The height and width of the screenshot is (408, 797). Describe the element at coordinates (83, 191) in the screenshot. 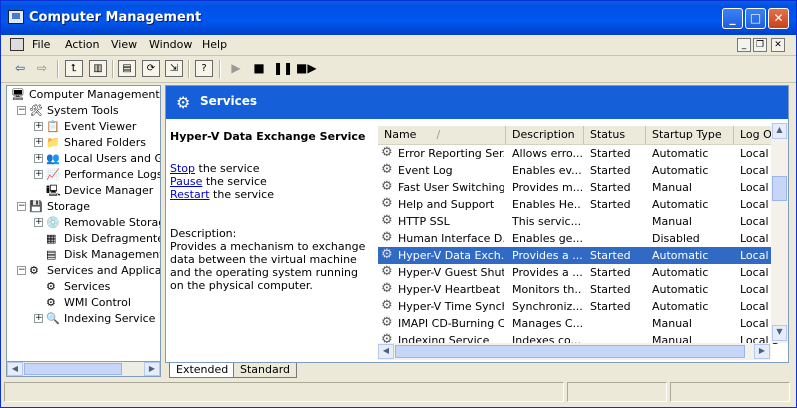

I see `tree-item: 🖳 Device Manager` at that location.